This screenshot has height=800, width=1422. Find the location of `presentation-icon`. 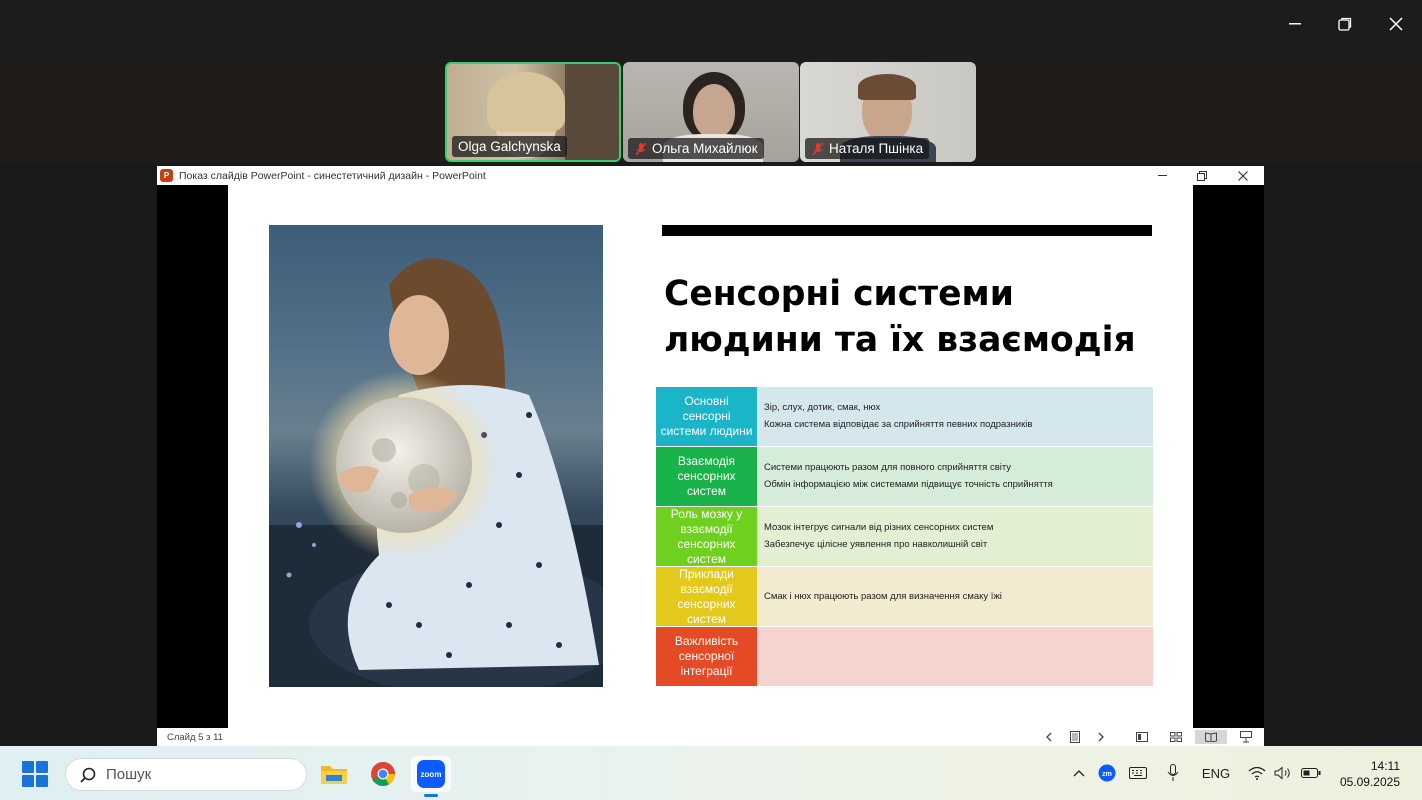

presentation-icon is located at coordinates (1246, 737).